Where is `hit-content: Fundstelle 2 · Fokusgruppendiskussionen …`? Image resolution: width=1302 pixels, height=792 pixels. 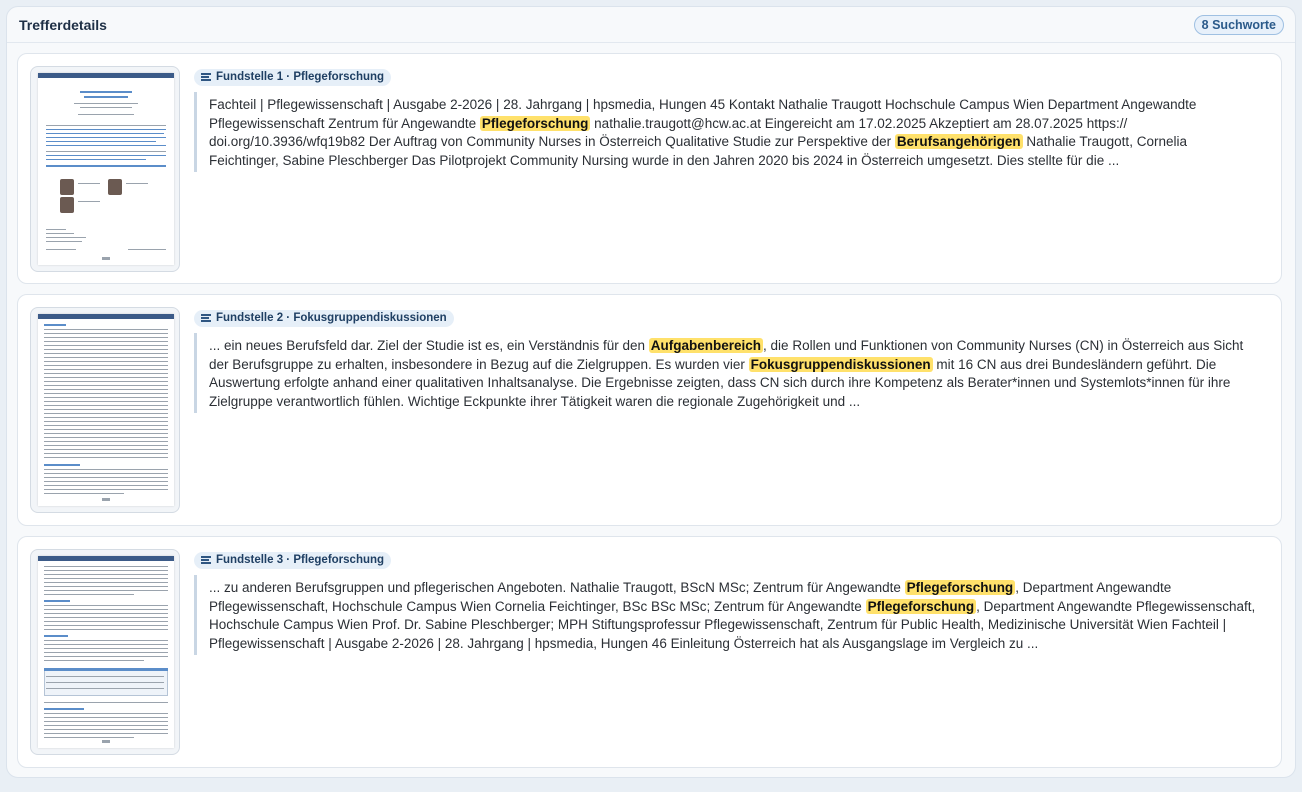 hit-content: Fundstelle 2 · Fokusgruppendiskussionen … is located at coordinates (729, 361).